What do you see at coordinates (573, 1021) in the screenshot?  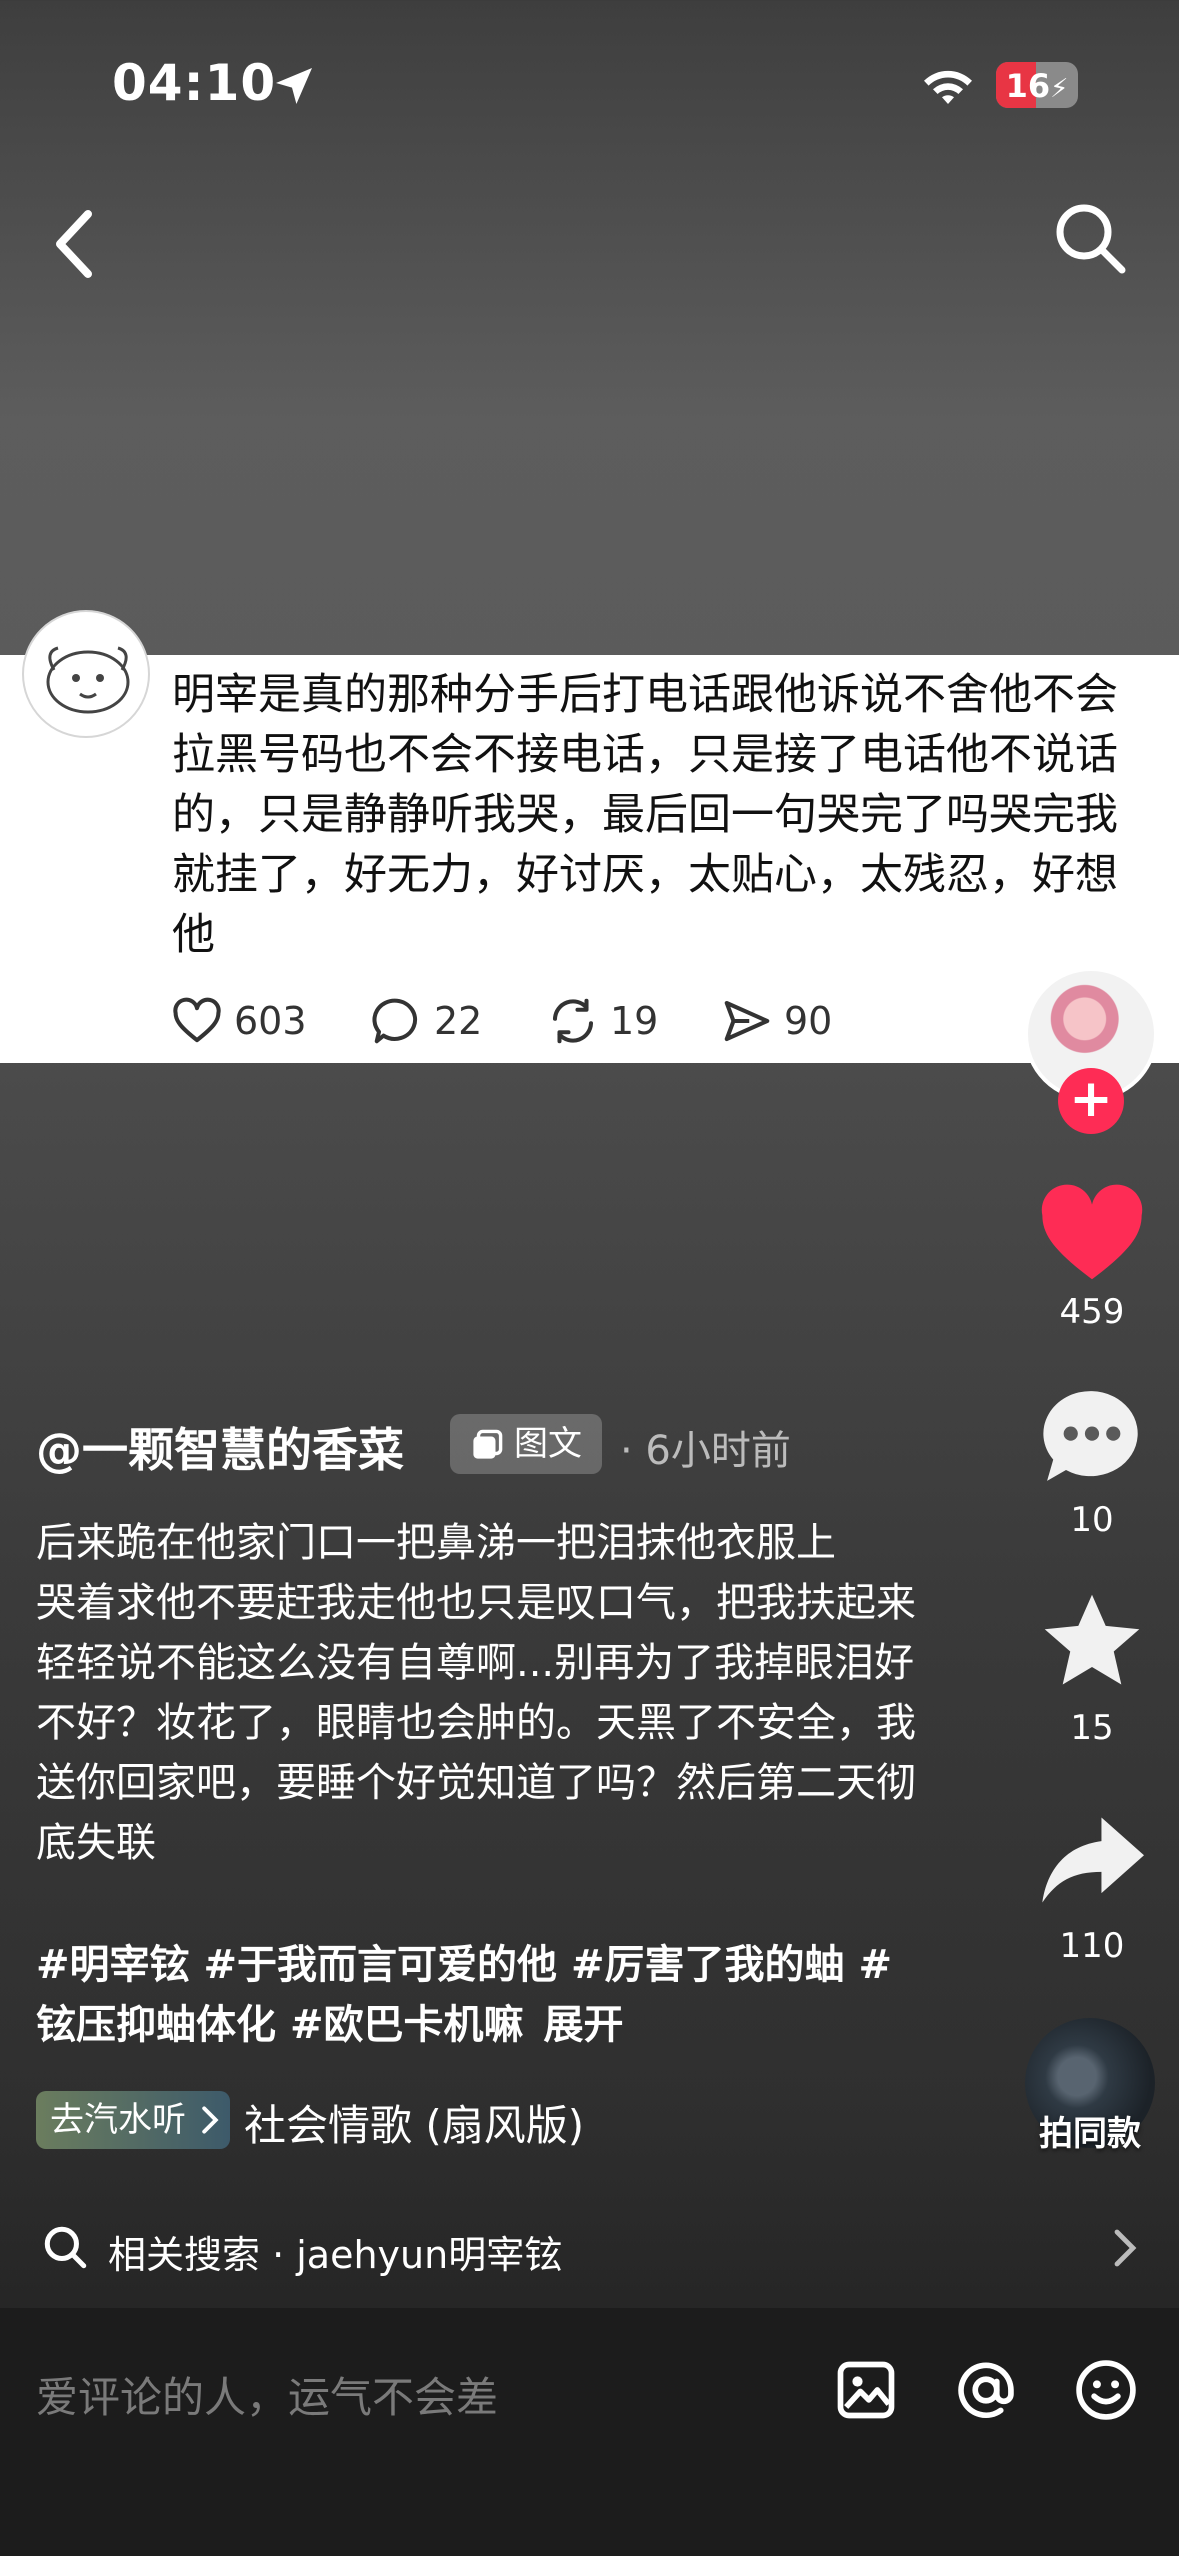 I see `repost-icon` at bounding box center [573, 1021].